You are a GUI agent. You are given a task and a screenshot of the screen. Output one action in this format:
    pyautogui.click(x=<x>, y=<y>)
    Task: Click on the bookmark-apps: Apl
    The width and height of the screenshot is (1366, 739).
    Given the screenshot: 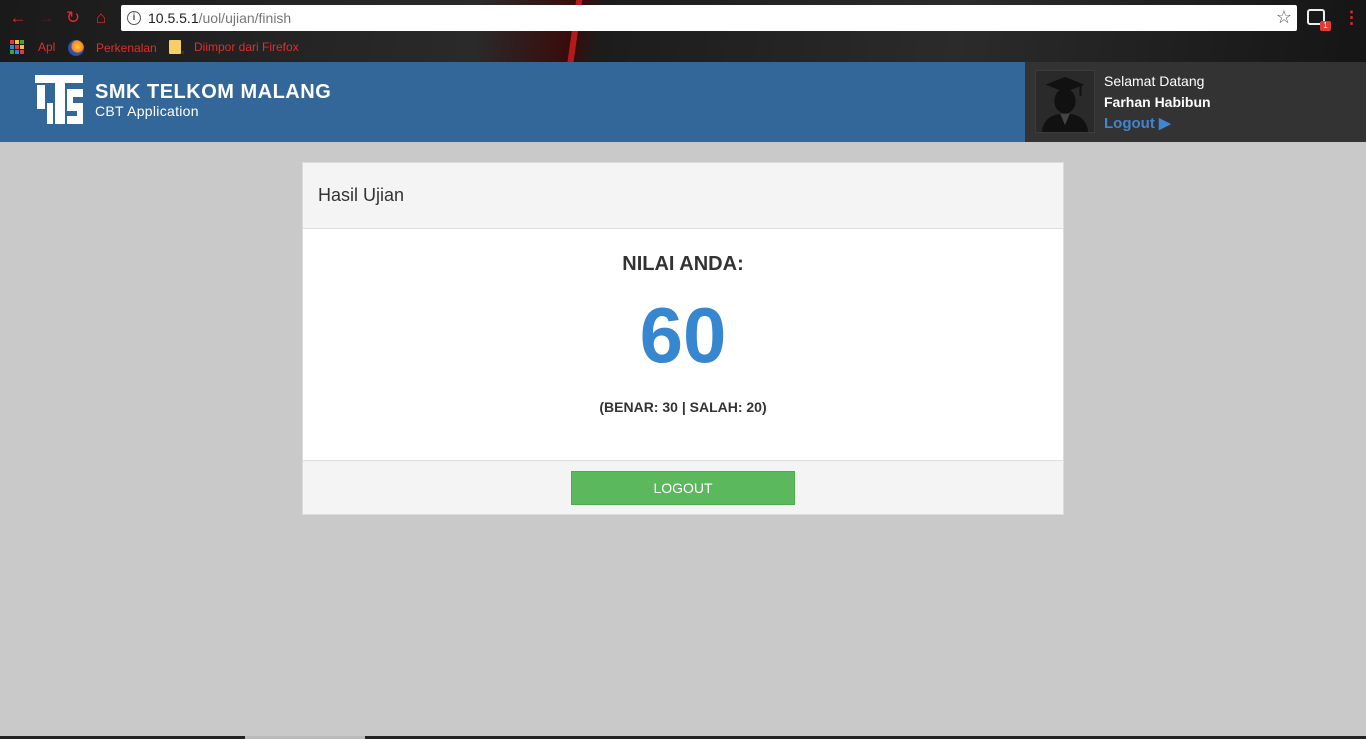 What is the action you would take?
    pyautogui.click(x=32, y=47)
    